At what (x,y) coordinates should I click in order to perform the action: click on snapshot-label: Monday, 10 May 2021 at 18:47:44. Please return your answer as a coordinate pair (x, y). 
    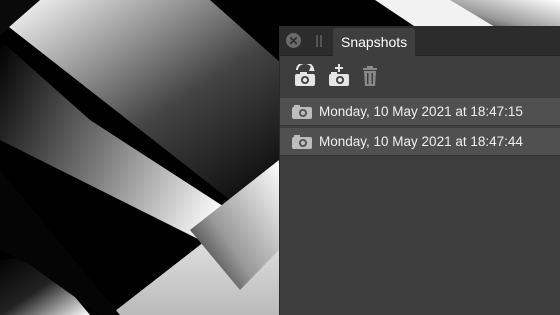
    Looking at the image, I should click on (421, 141).